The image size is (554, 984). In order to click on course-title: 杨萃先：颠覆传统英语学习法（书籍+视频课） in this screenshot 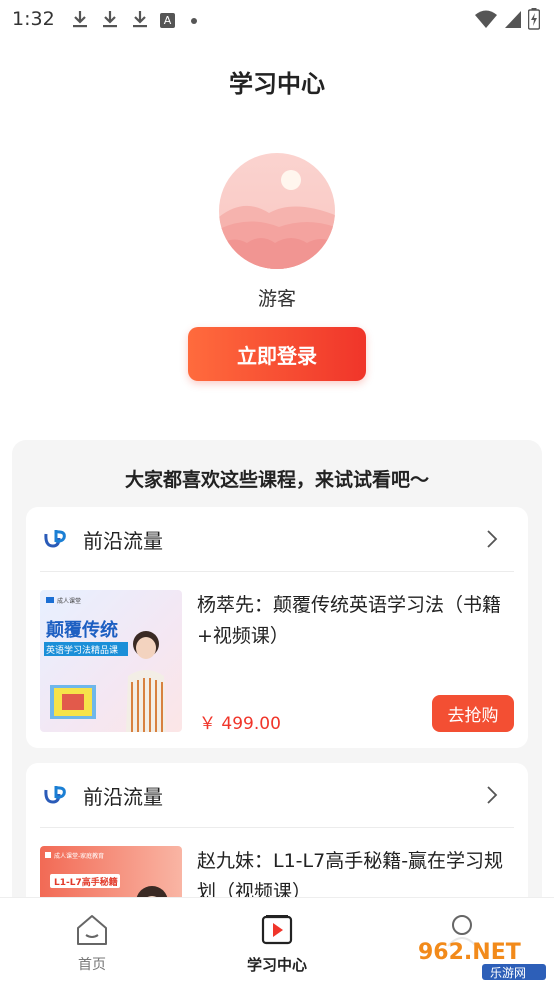, I will do `click(357, 621)`.